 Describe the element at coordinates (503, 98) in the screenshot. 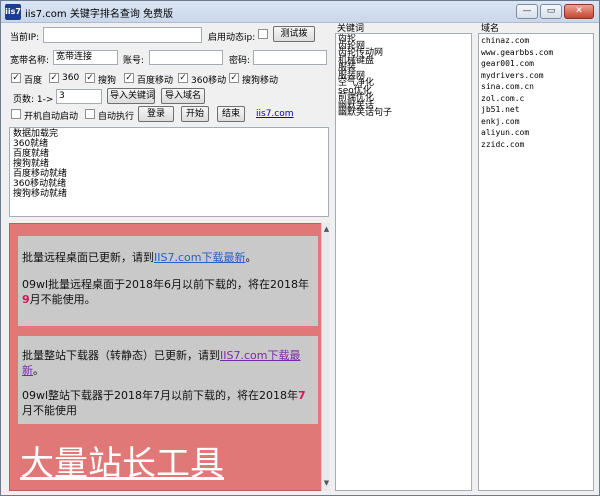

I see `domain-item: zol.com.c` at that location.